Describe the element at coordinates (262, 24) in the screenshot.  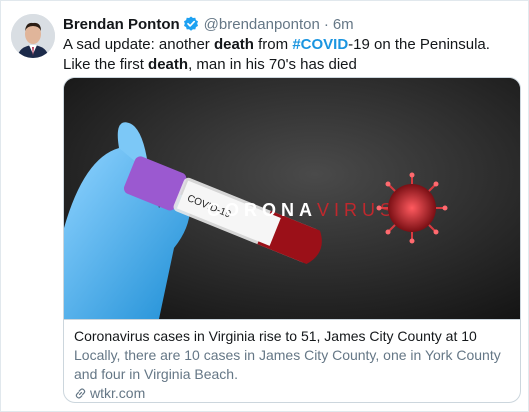
I see `author-handle: @brendanponton` at that location.